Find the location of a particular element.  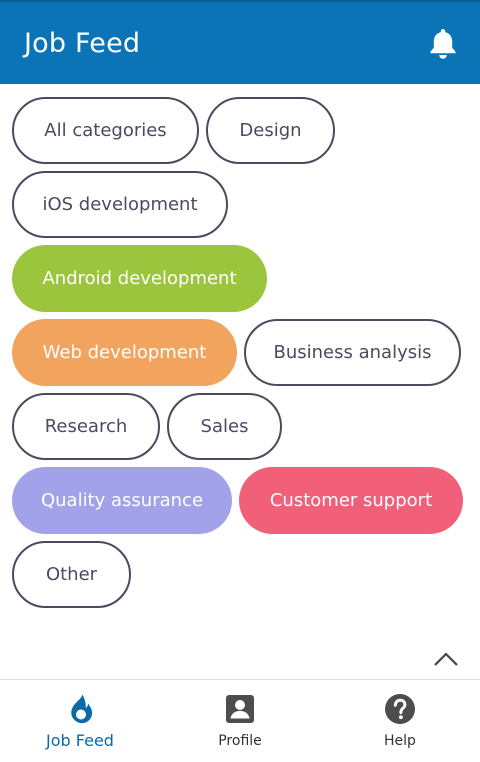

chip-sales: Sales is located at coordinates (224, 426).